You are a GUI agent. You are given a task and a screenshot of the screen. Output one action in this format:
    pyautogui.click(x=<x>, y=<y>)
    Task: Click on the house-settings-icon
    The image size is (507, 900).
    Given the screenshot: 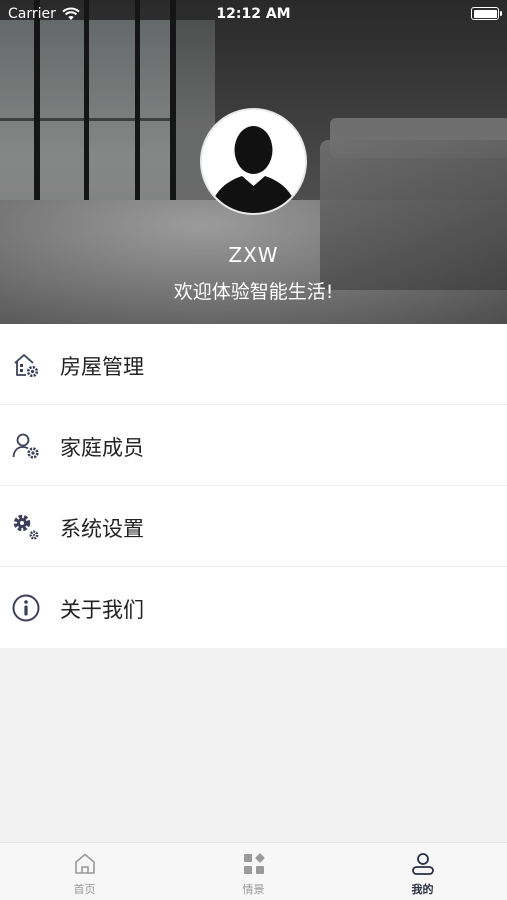 What is the action you would take?
    pyautogui.click(x=26, y=366)
    